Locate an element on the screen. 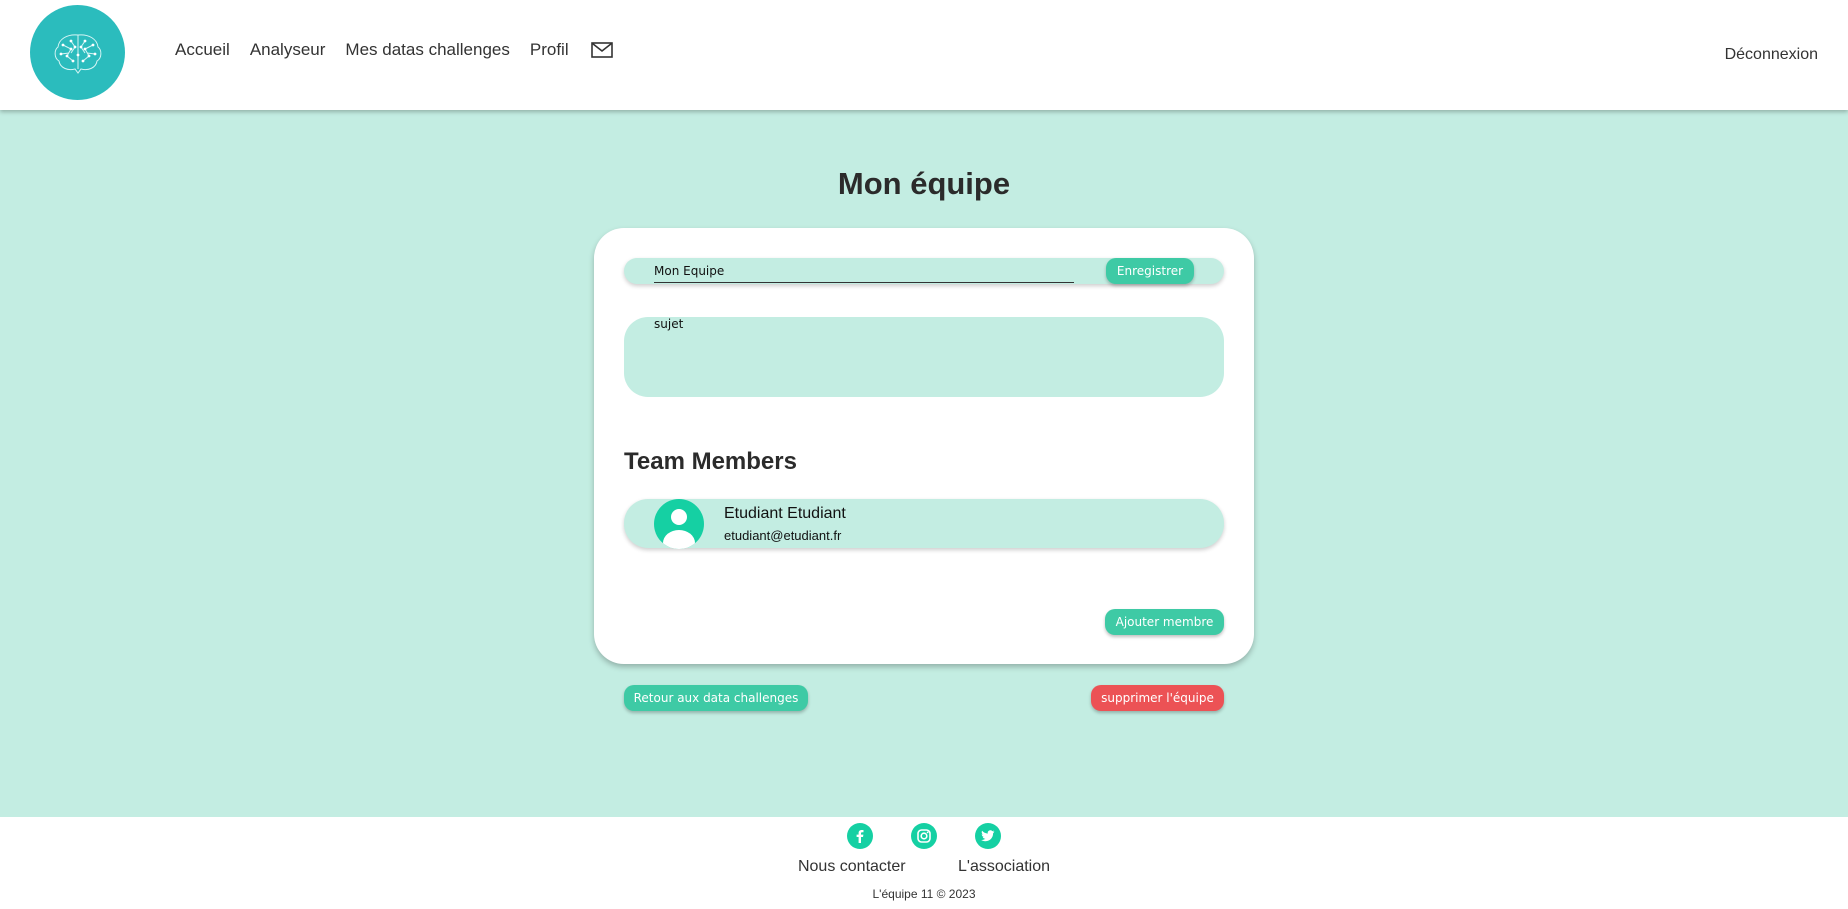 The image size is (1848, 909). member-name: Etudiant Etudiant is located at coordinates (785, 513).